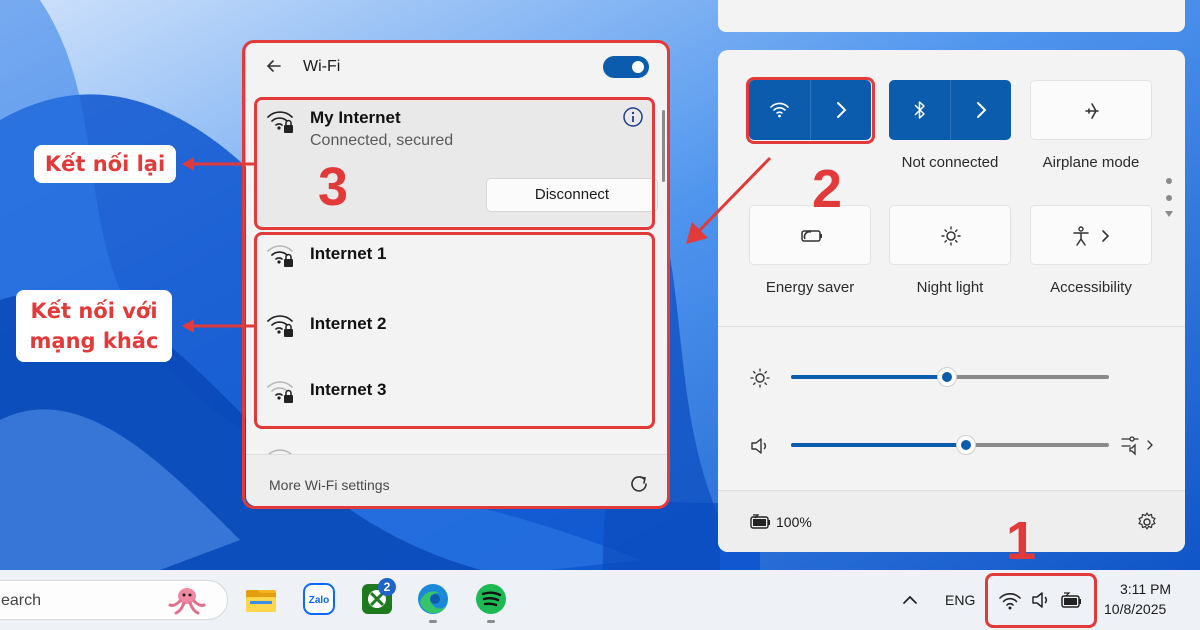 The width and height of the screenshot is (1200, 630). Describe the element at coordinates (355, 117) in the screenshot. I see `connected-network-name: My Internet` at that location.